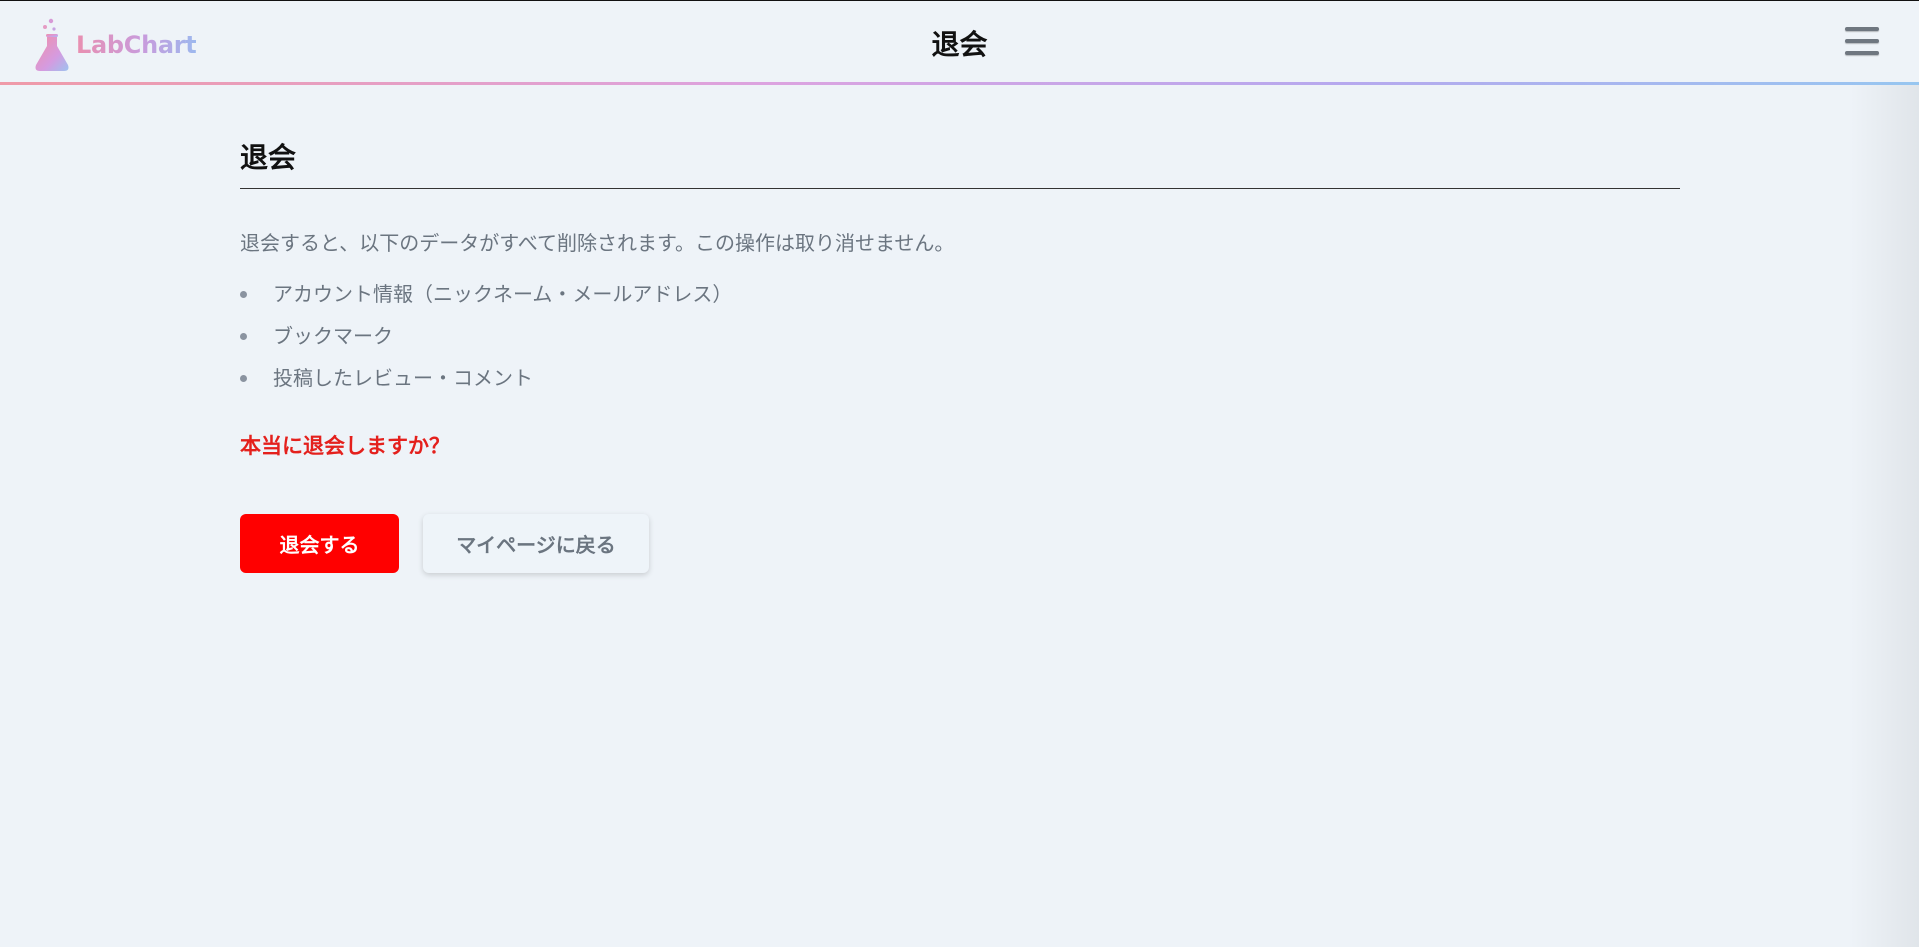 The height and width of the screenshot is (947, 1919). I want to click on site-header: LabChart 退会, so click(959, 42).